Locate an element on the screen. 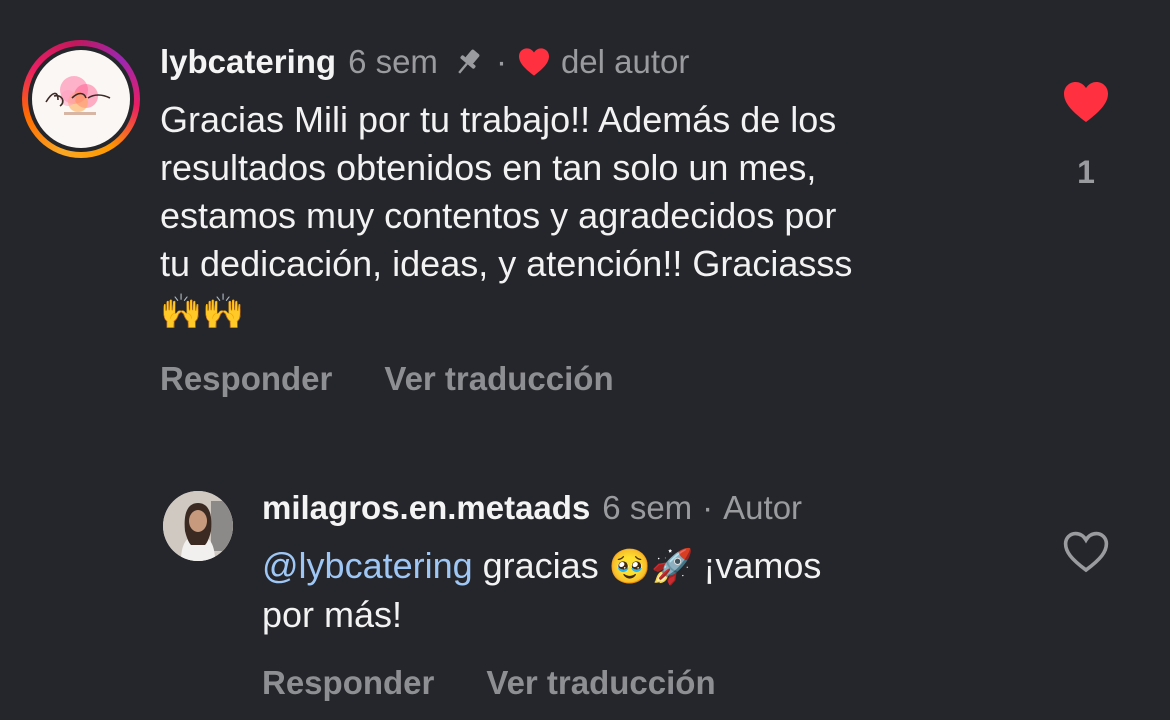 This screenshot has width=1170, height=720. comment-text: @lybcatering gracias 🥹🚀 ¡vamos por más! is located at coordinates (642, 590).